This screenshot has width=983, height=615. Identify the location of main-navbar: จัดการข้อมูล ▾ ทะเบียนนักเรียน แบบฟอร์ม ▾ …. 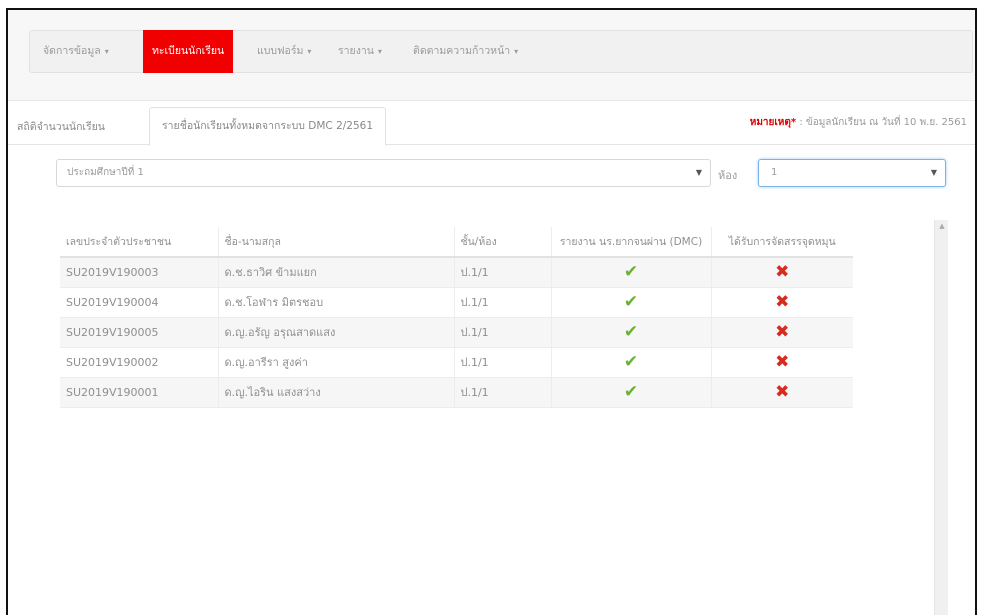
(501, 51).